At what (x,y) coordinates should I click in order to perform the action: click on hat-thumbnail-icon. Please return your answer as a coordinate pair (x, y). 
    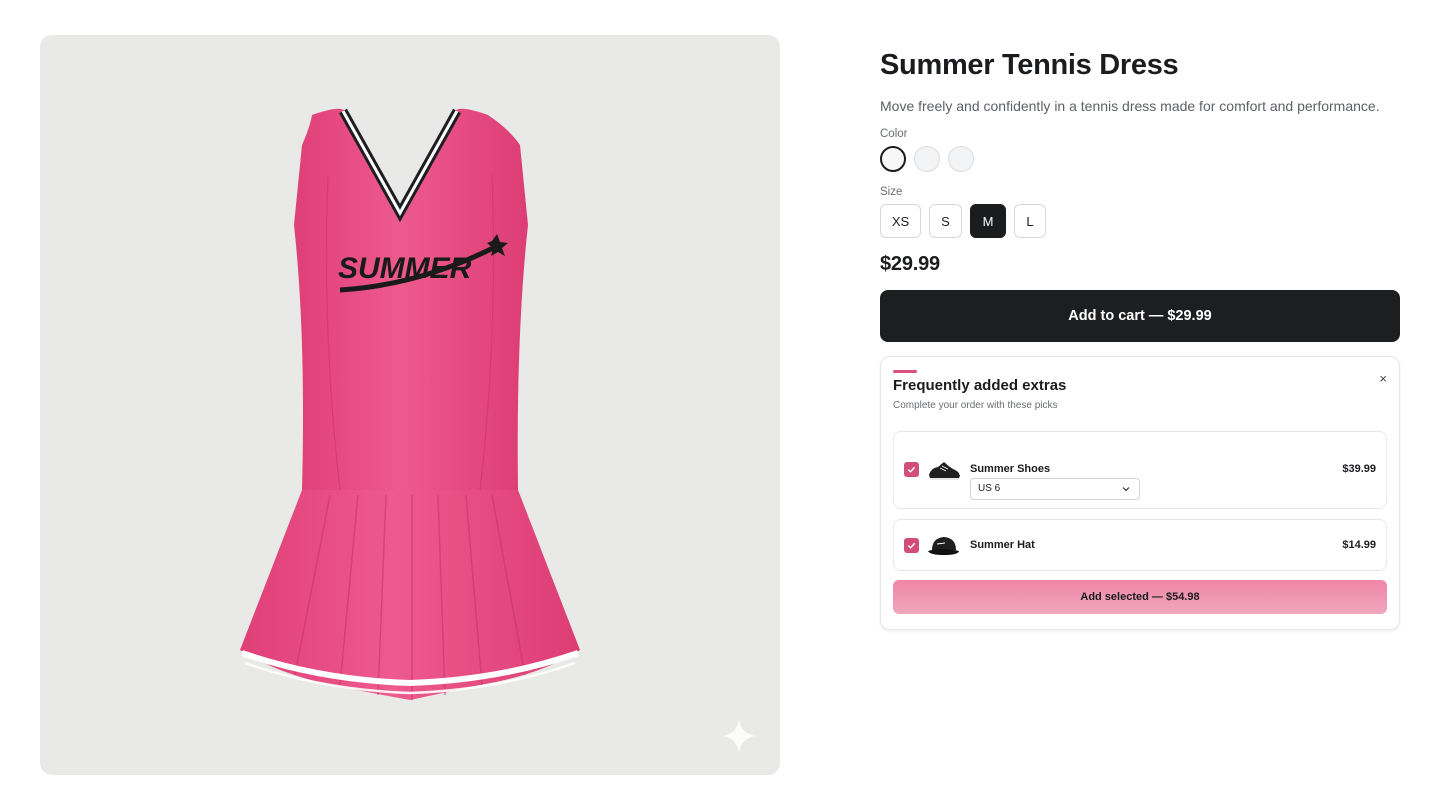
    Looking at the image, I should click on (943, 546).